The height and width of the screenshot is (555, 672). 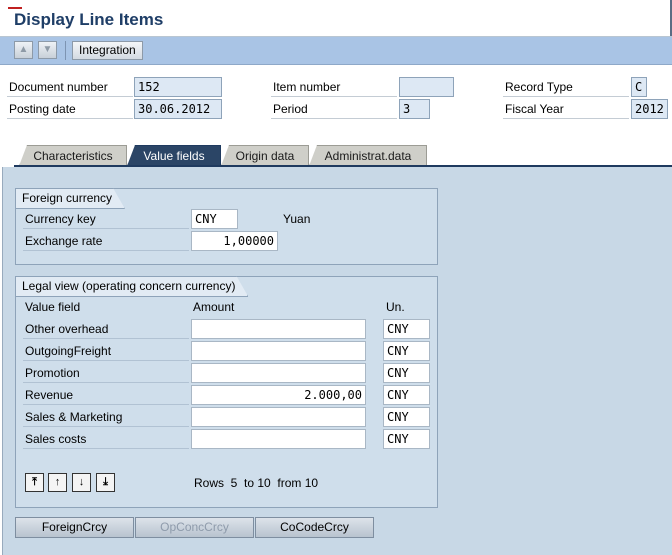 What do you see at coordinates (106, 373) in the screenshot?
I see `table-row-label: Promotion` at bounding box center [106, 373].